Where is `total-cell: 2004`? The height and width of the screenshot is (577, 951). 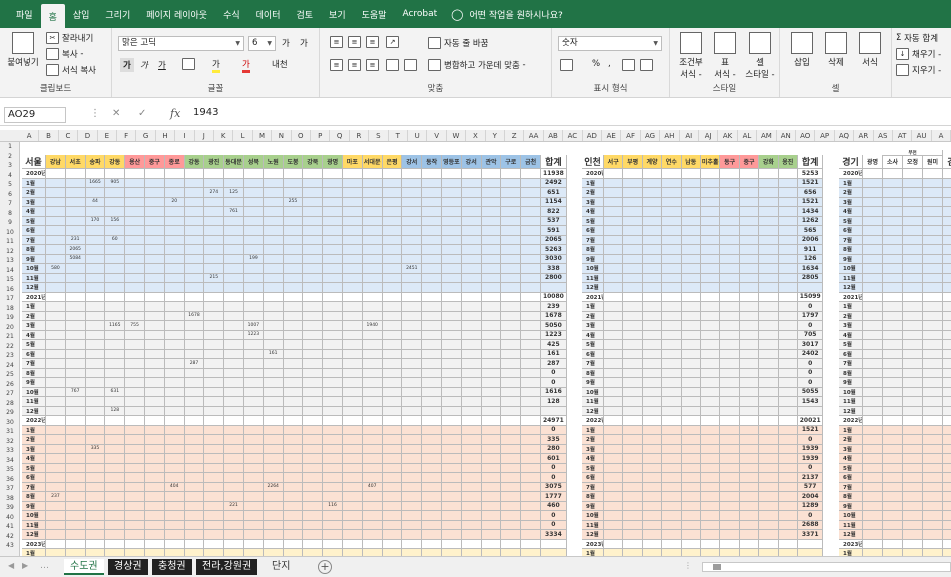
total-cell: 2004 is located at coordinates (811, 497).